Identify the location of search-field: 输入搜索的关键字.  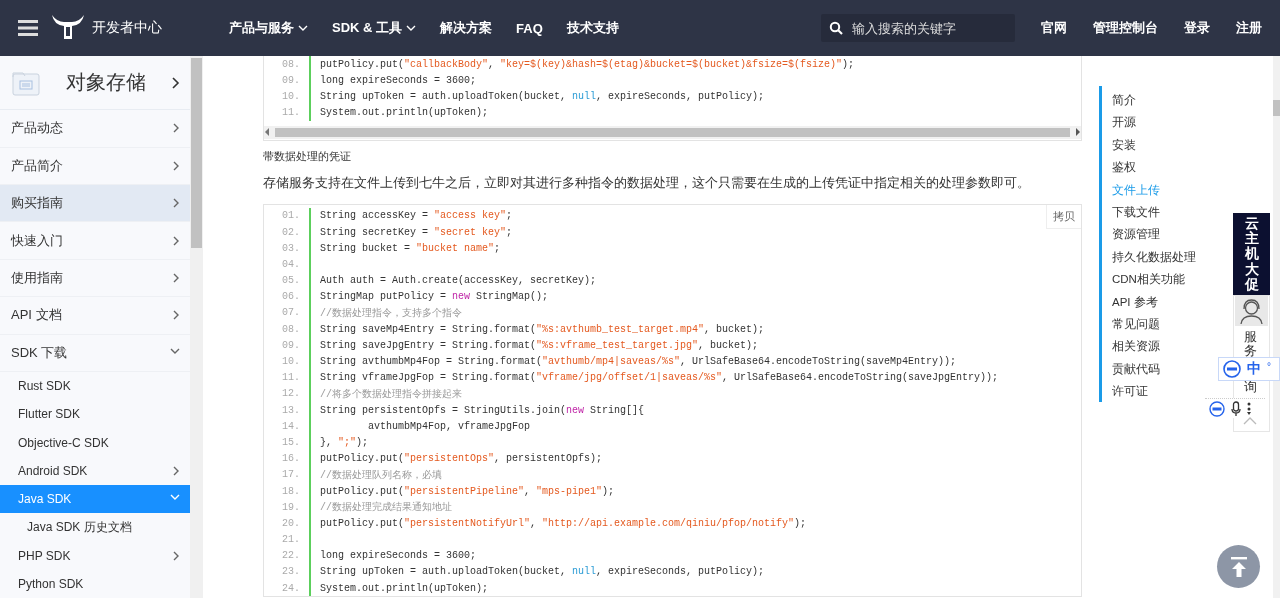
(918, 28).